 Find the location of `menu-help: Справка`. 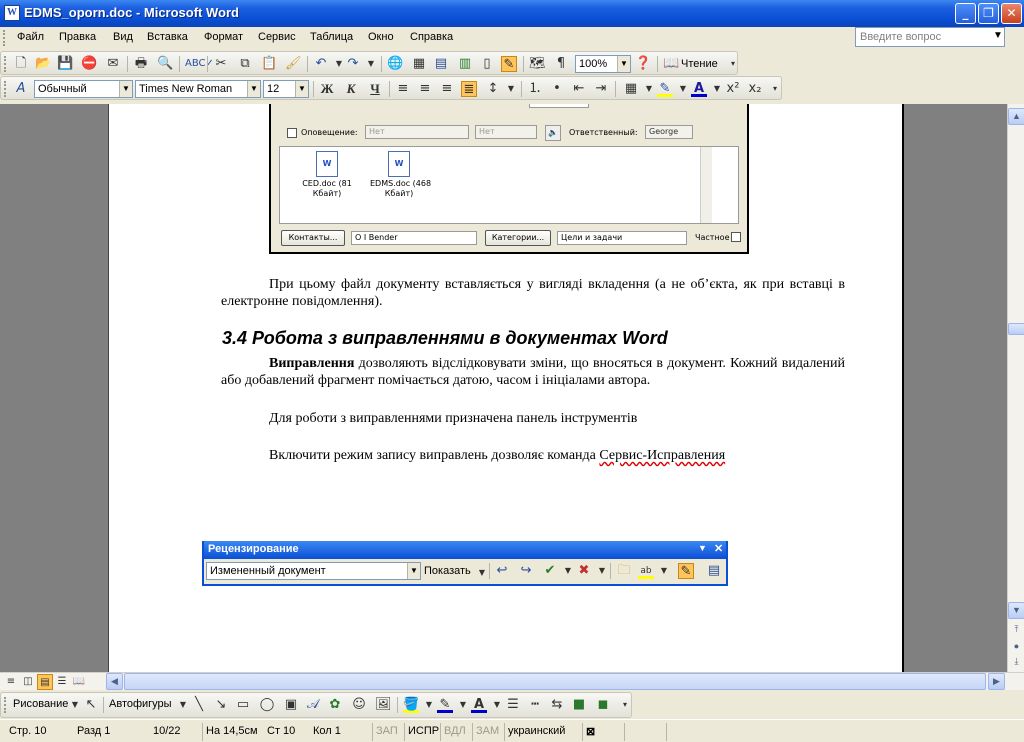

menu-help: Справка is located at coordinates (431, 37).